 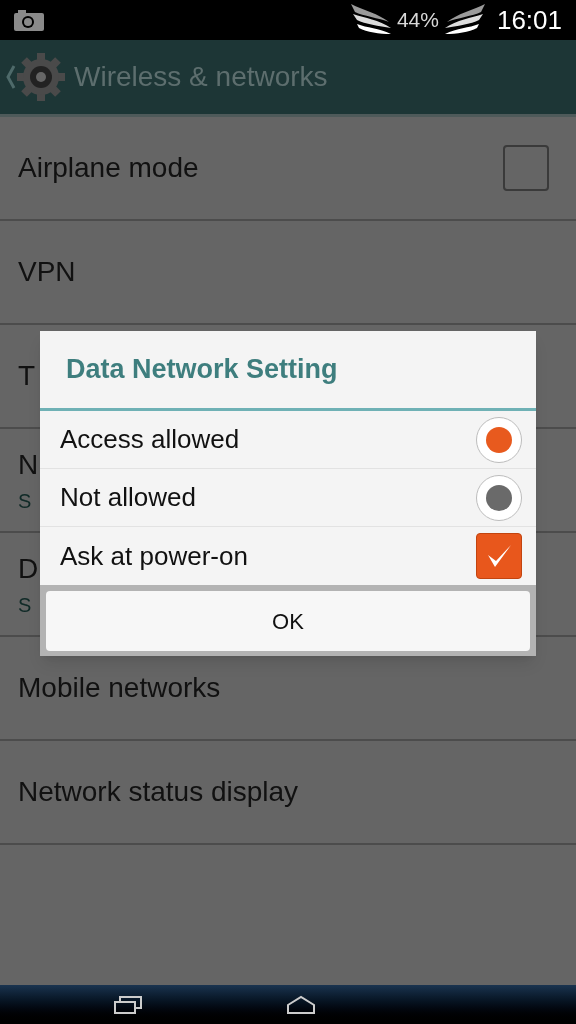 I want to click on recent-apps-button, so click(x=128, y=1004).